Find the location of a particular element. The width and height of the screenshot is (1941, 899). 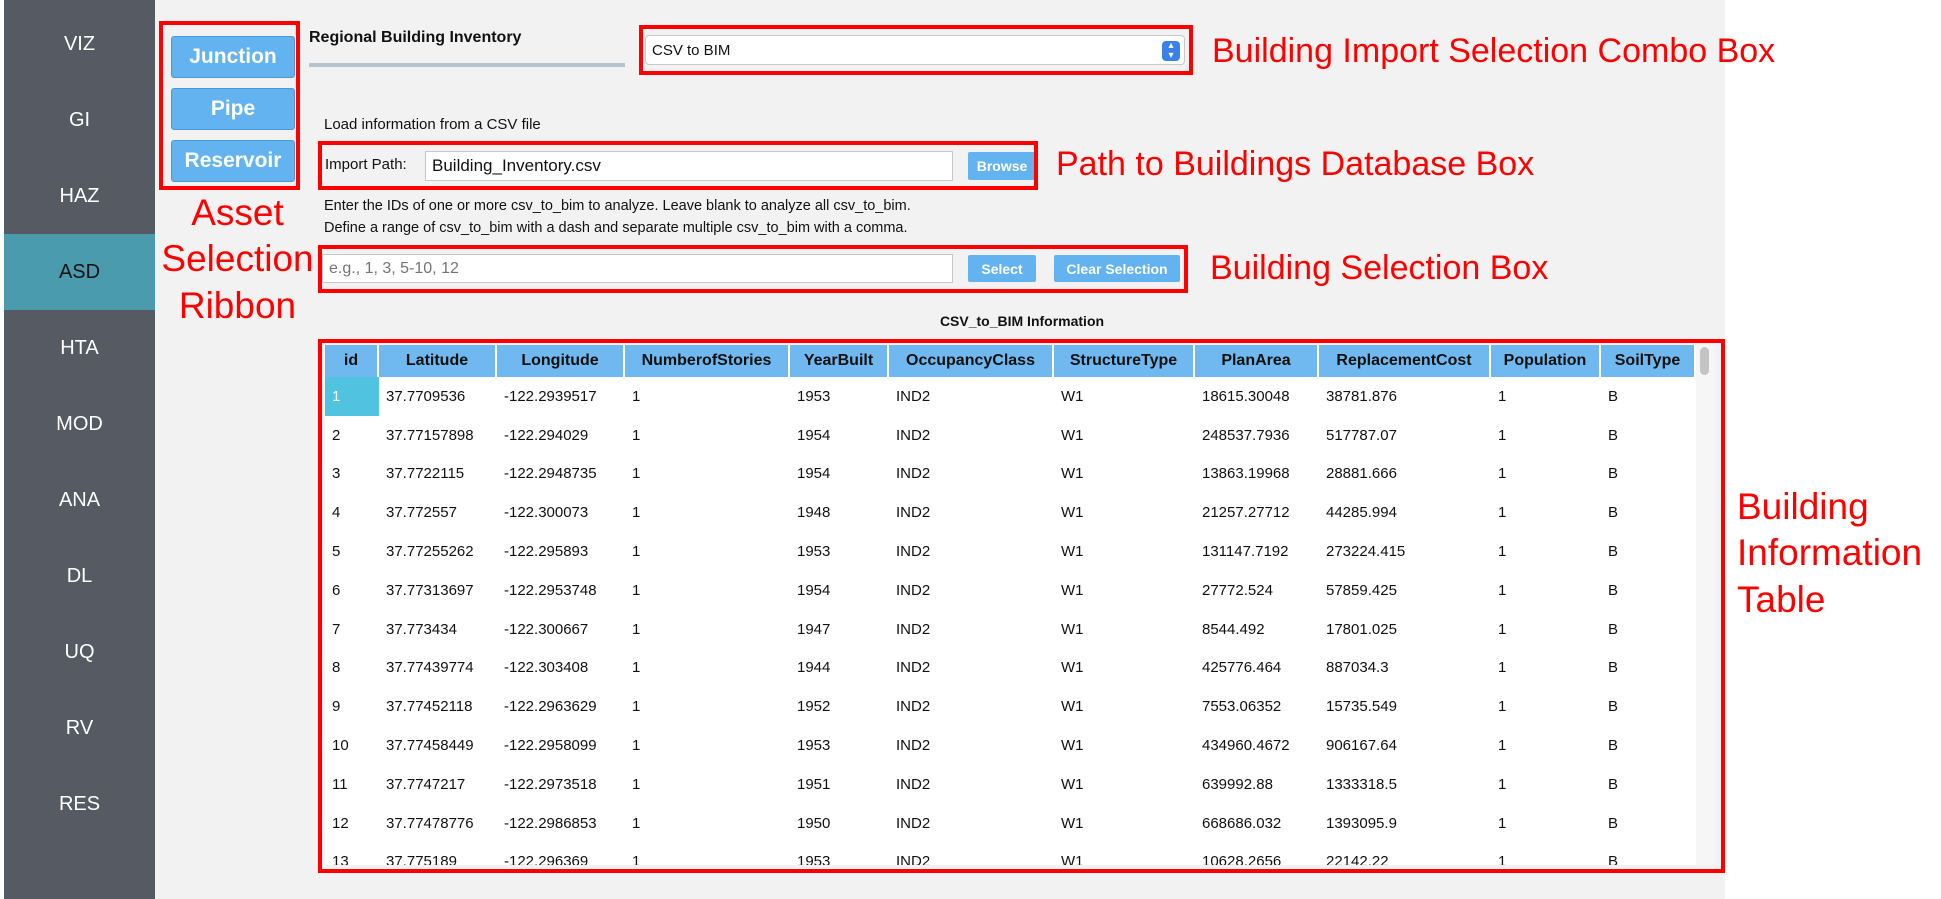

asset-ribbon-annotation-box is located at coordinates (229, 105).